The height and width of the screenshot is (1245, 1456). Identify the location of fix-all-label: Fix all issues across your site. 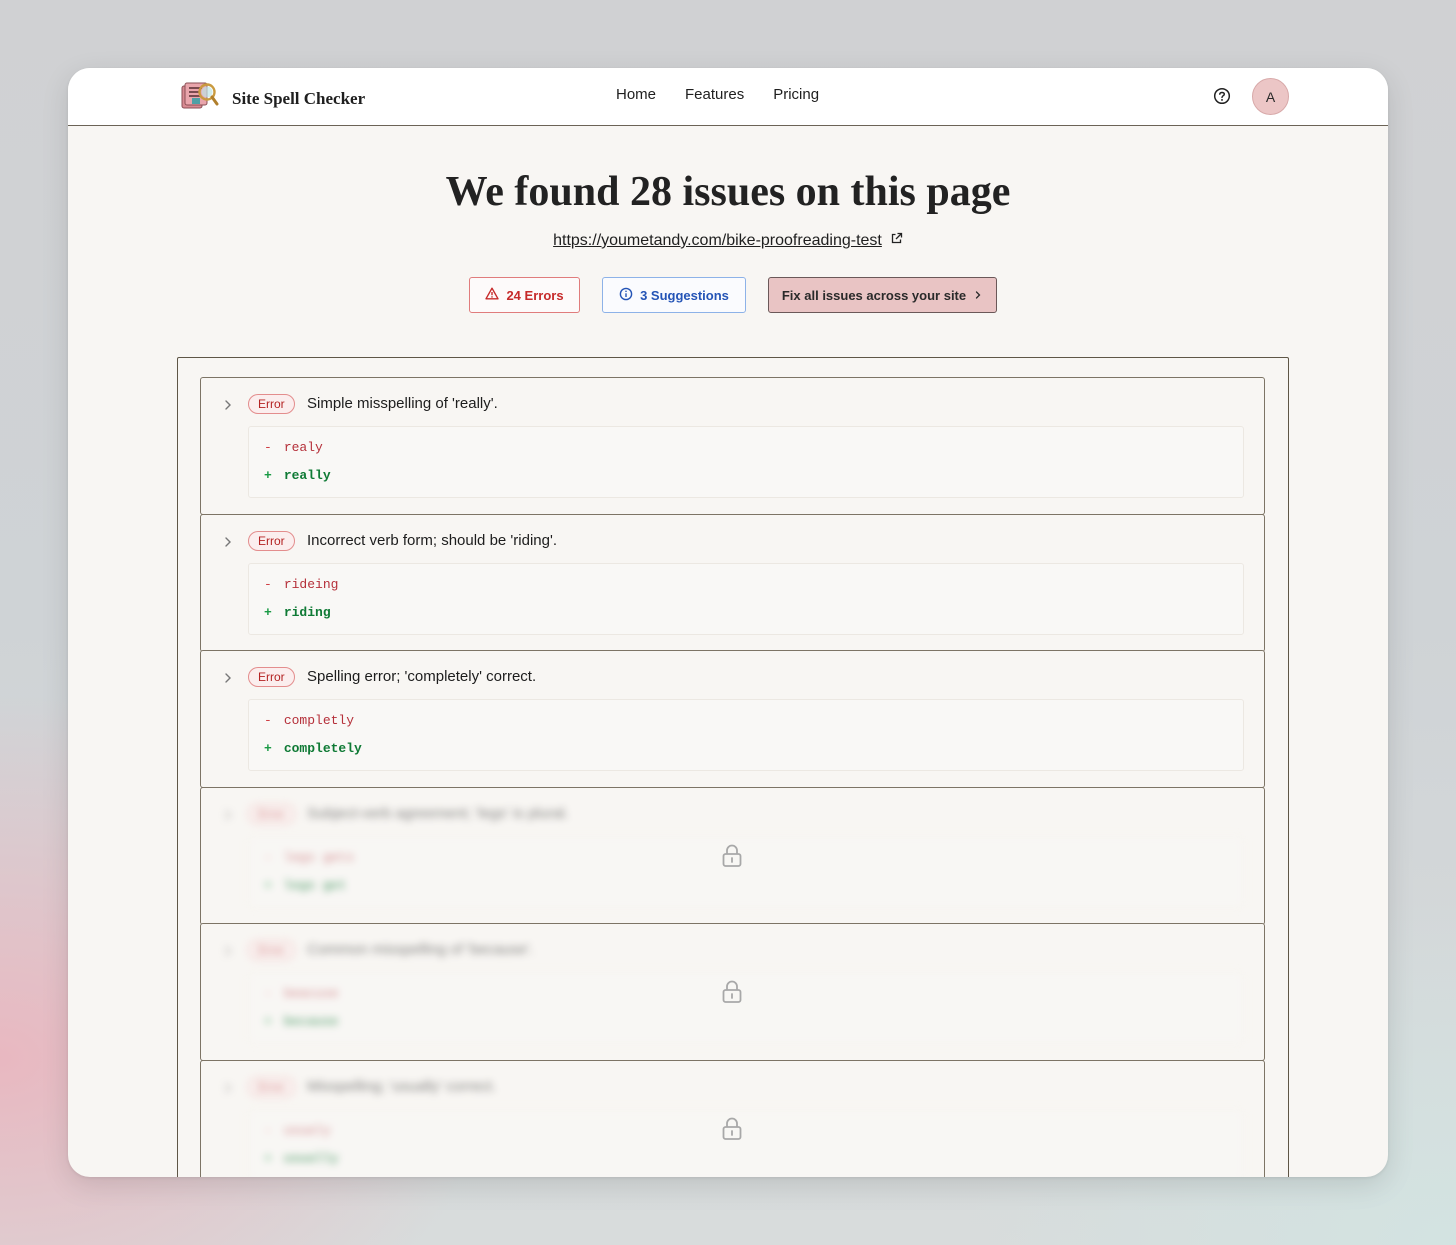
(874, 295).